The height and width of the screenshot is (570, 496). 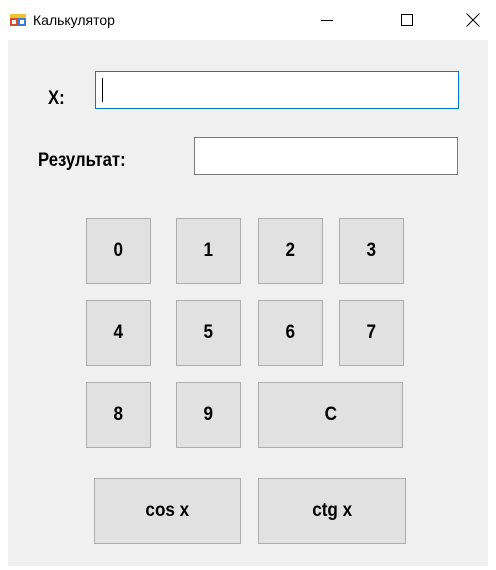 What do you see at coordinates (82, 160) in the screenshot?
I see `result-label: Результат:` at bounding box center [82, 160].